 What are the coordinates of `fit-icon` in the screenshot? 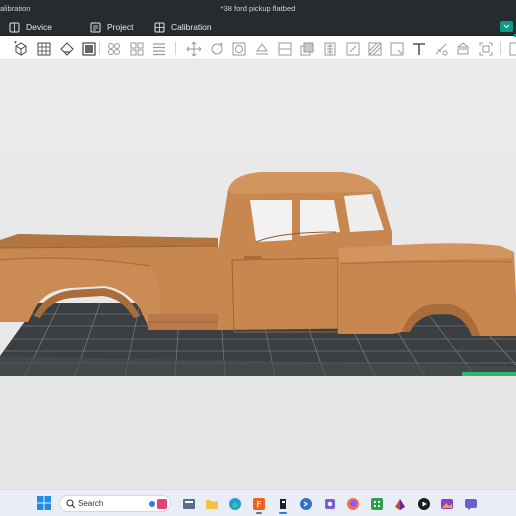 It's located at (485, 48).